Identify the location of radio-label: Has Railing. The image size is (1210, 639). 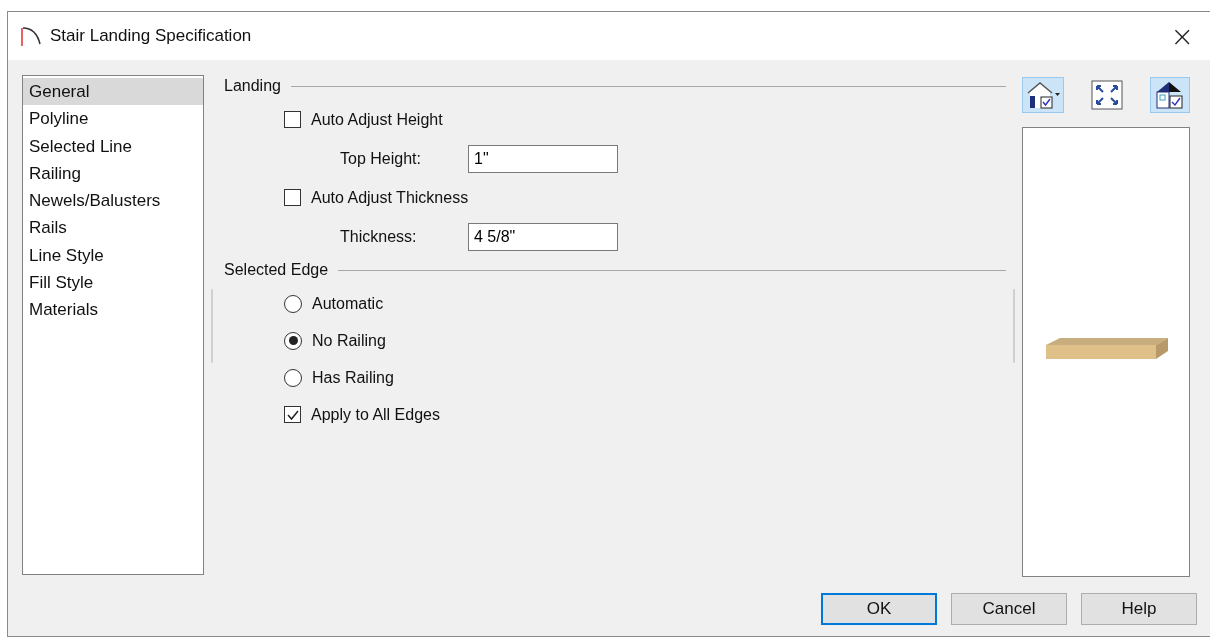
(353, 377).